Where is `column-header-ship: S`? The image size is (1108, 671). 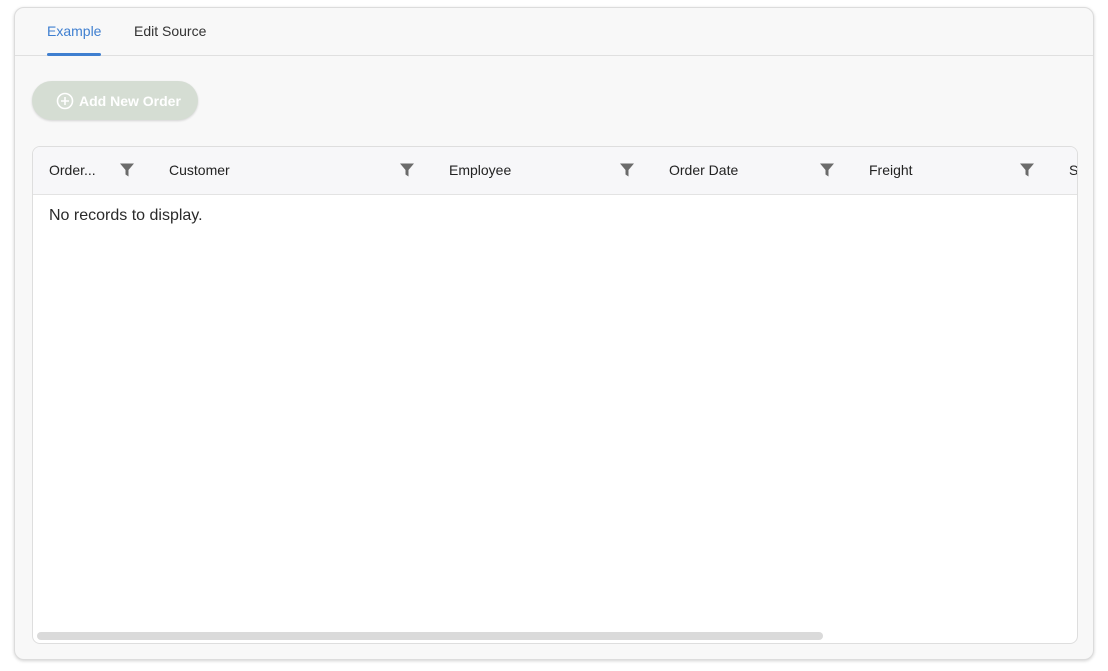 column-header-ship: S is located at coordinates (1073, 171).